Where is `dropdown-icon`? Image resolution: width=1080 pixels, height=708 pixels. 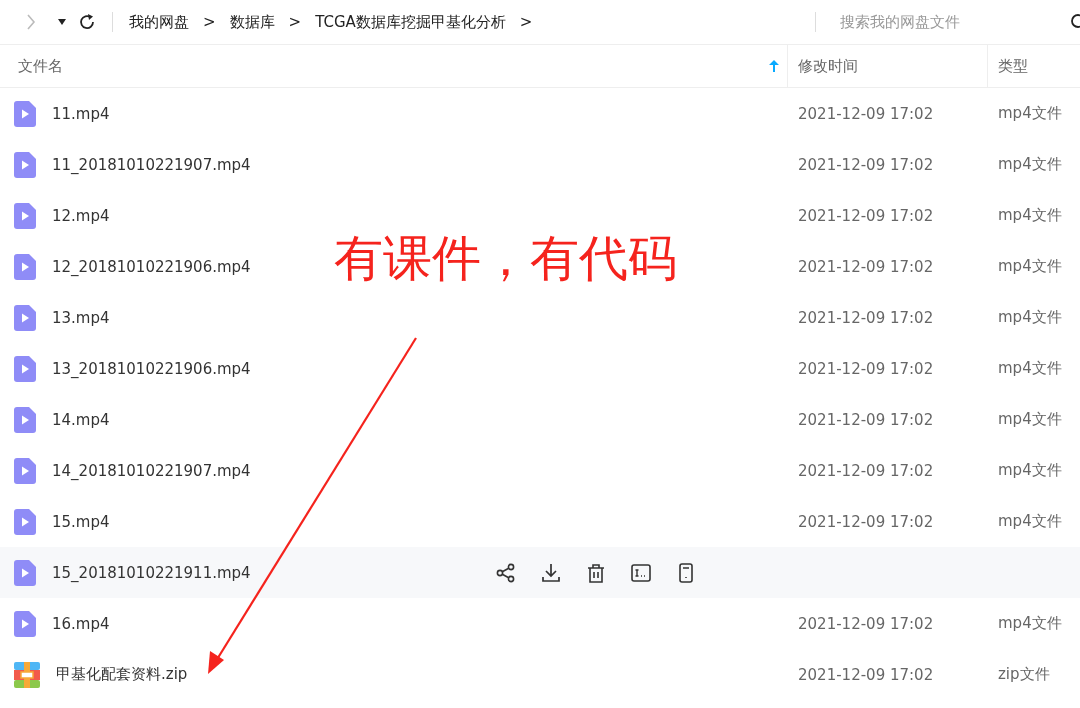 dropdown-icon is located at coordinates (62, 22).